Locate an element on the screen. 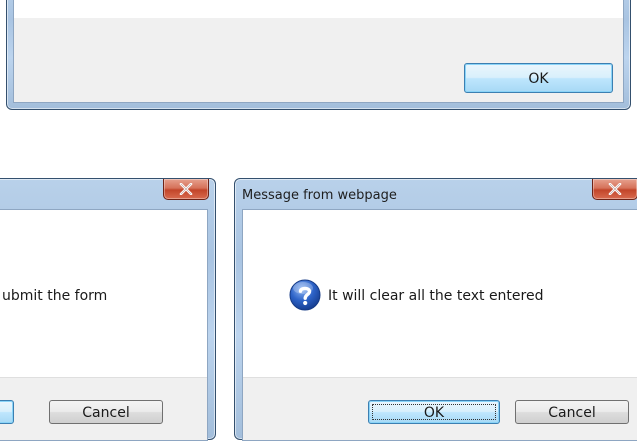 This screenshot has width=637, height=441. title-bar is located at coordinates (107, 194).